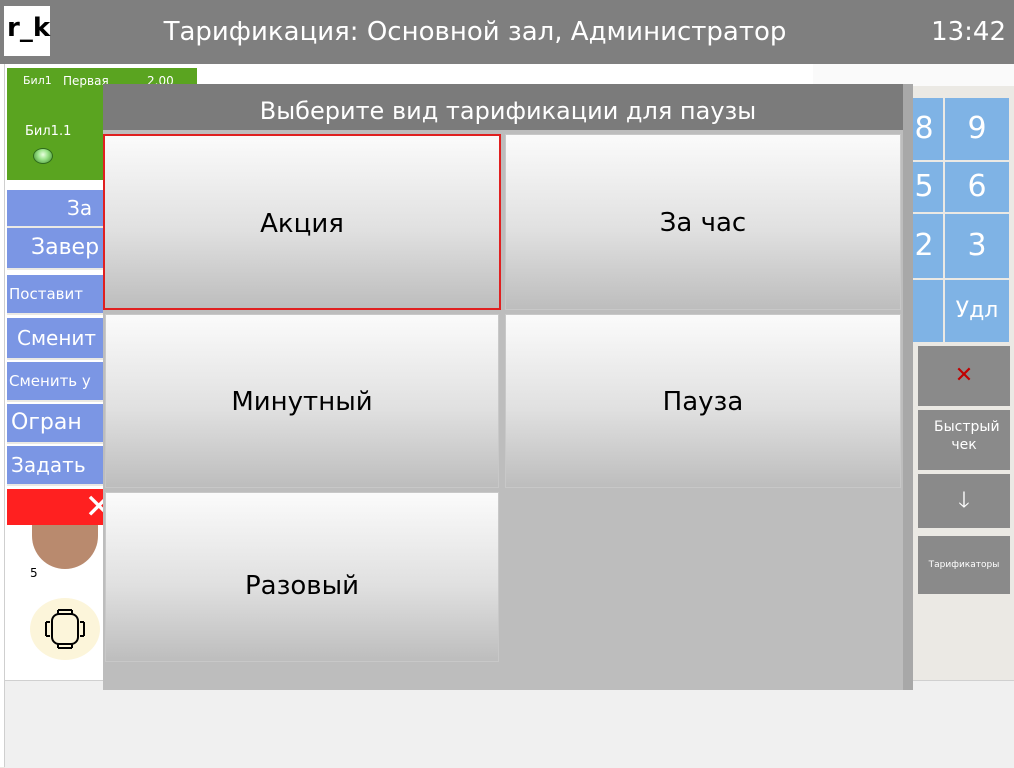 The image size is (1014, 768). Describe the element at coordinates (924, 128) in the screenshot. I see `key-label: 8` at that location.